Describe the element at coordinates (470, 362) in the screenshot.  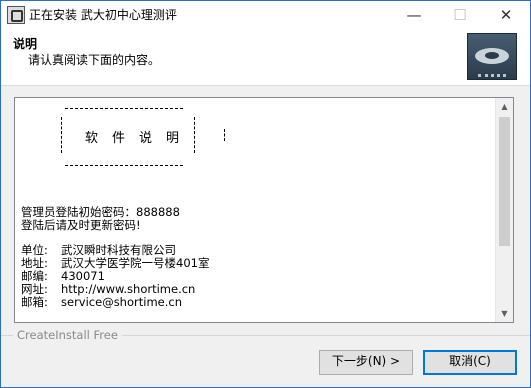
I see `cancel-button: 取消(C)` at that location.